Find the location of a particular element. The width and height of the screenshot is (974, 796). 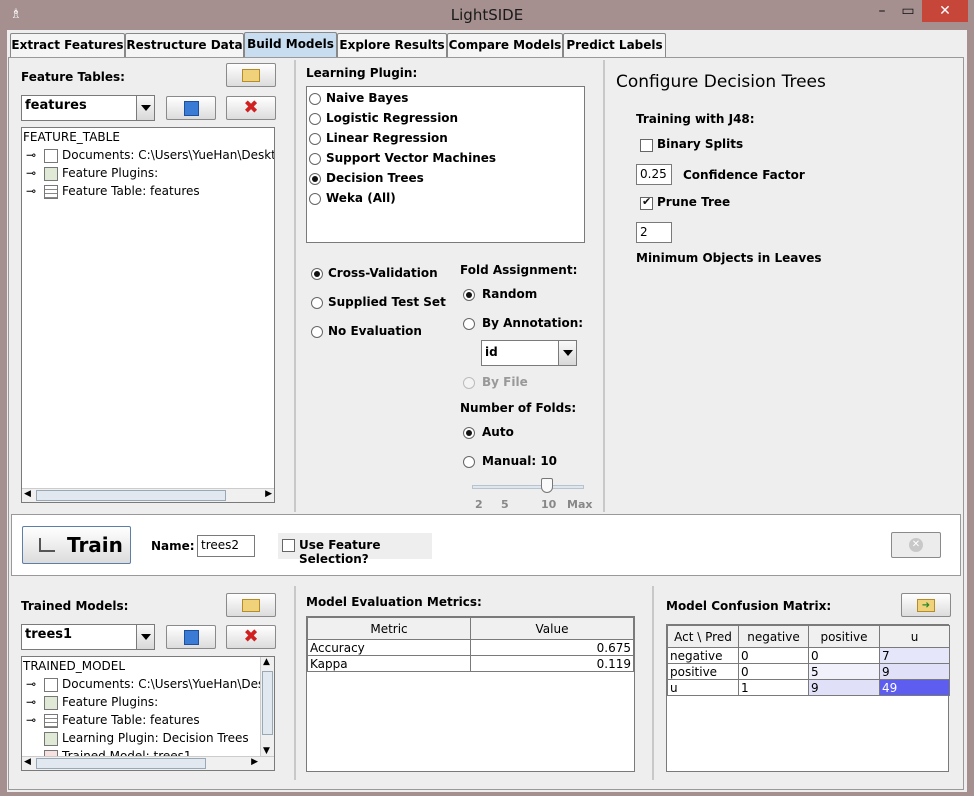

radio-fold-by-file is located at coordinates (469, 383).